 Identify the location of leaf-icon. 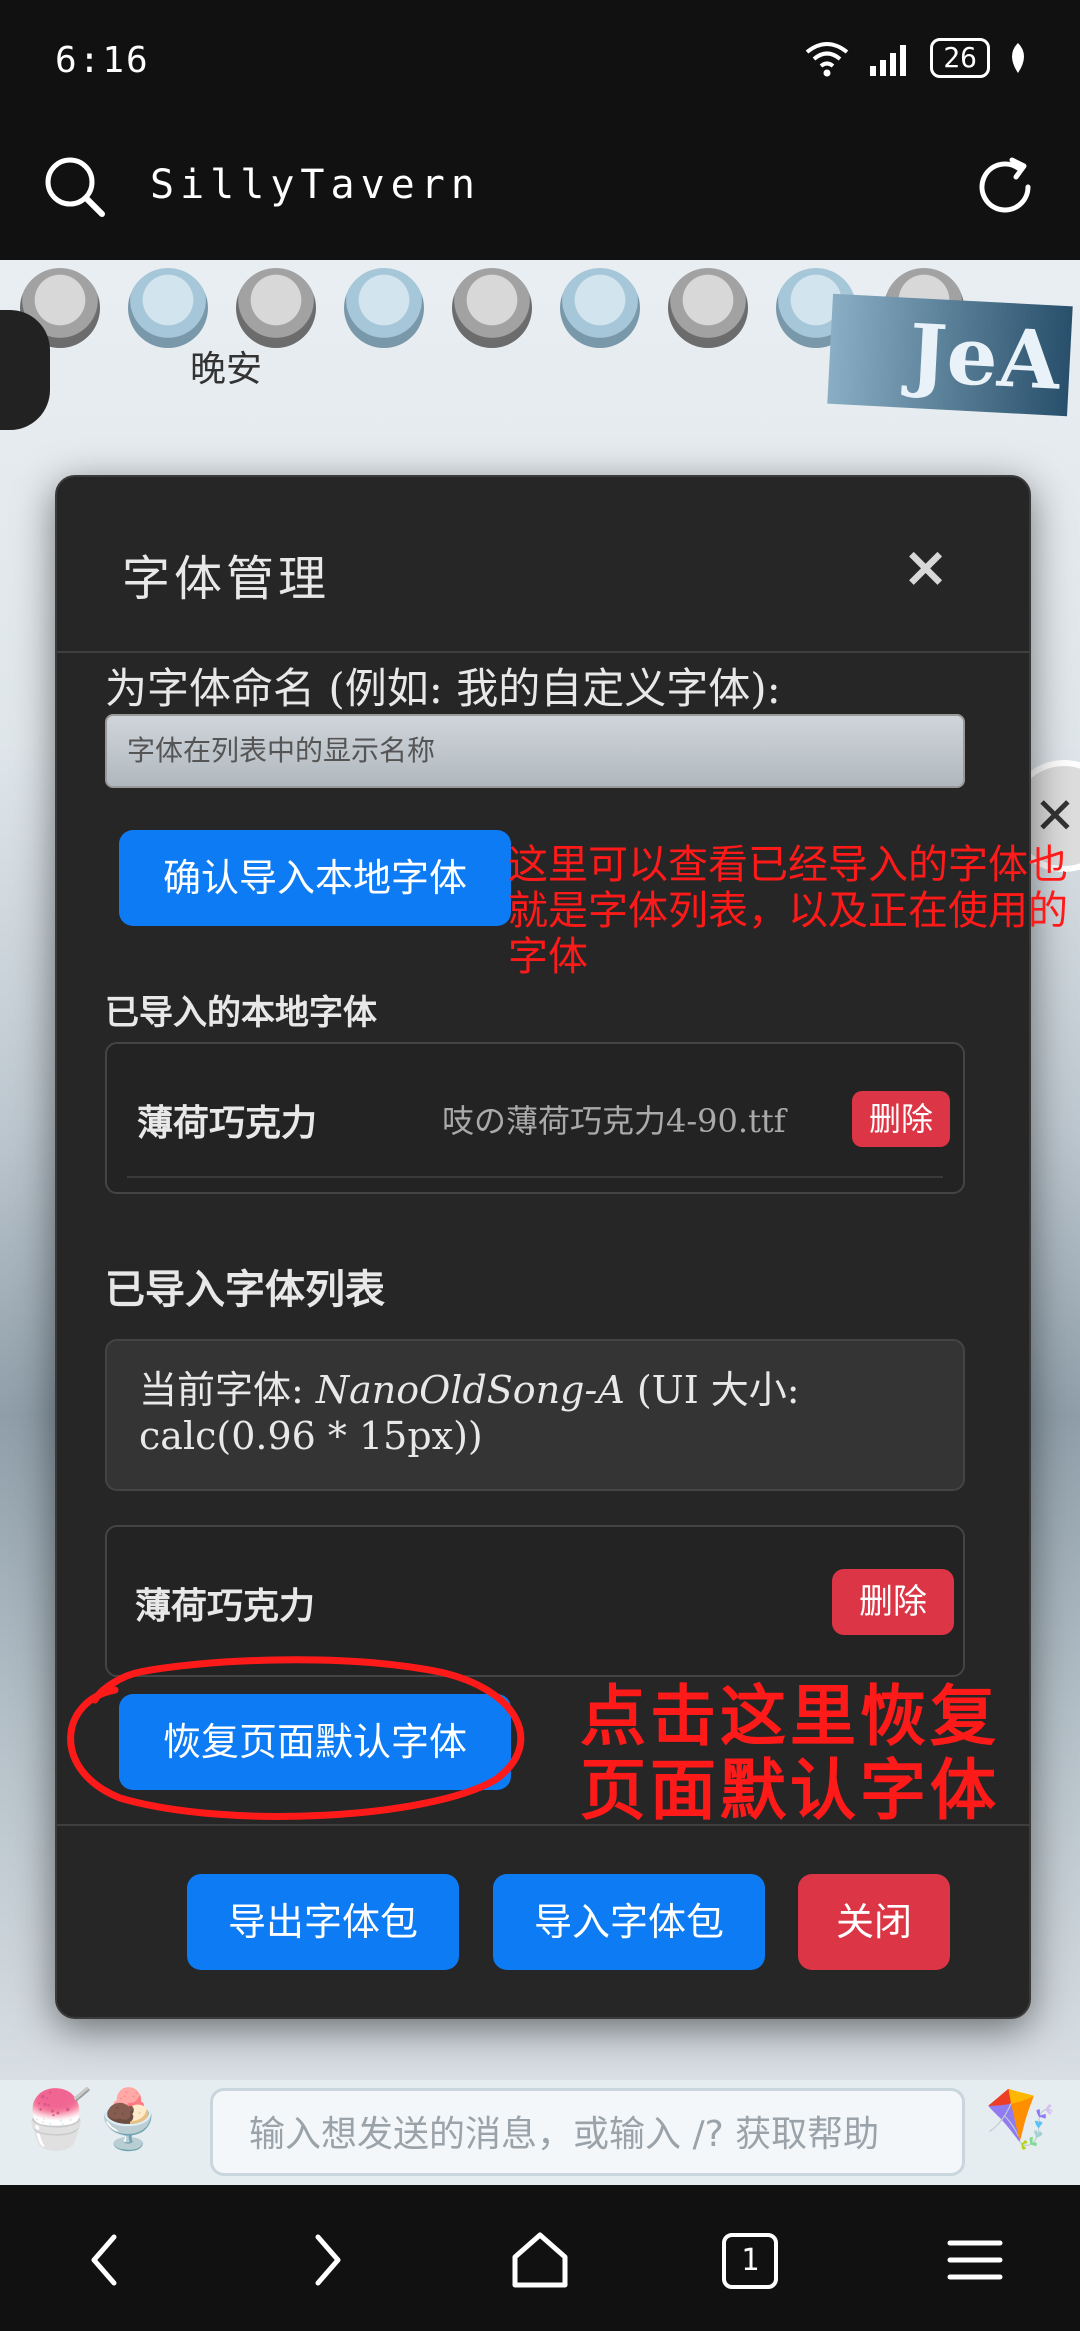
(1018, 58).